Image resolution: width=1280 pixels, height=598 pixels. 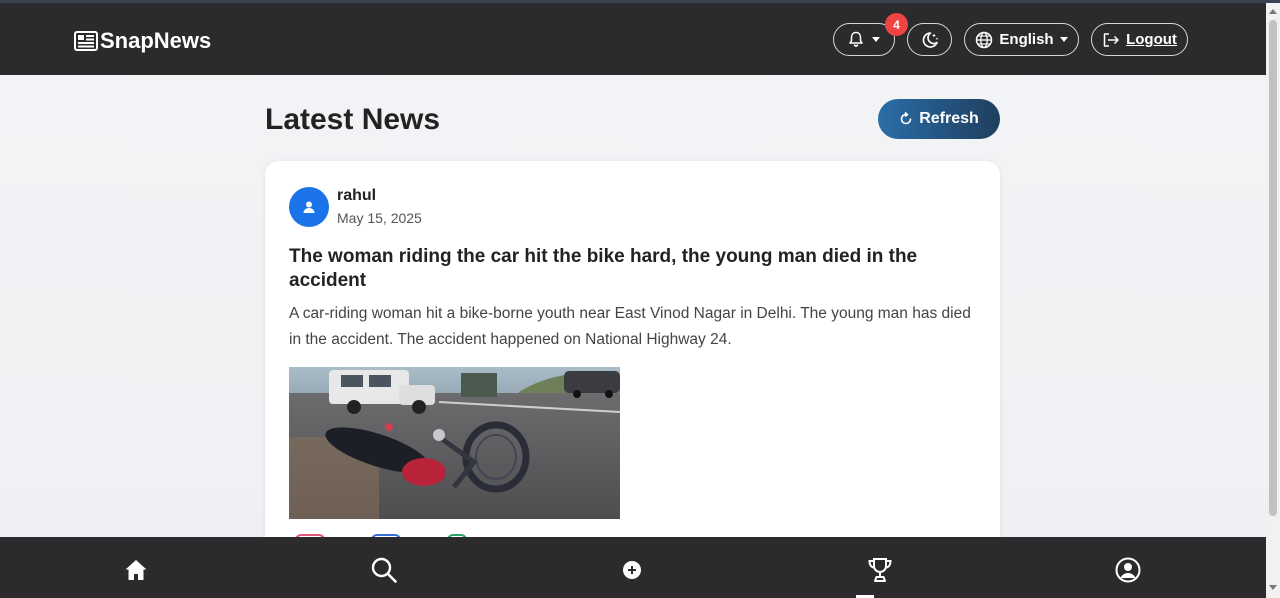 I want to click on page-title: Latest News, so click(x=353, y=119).